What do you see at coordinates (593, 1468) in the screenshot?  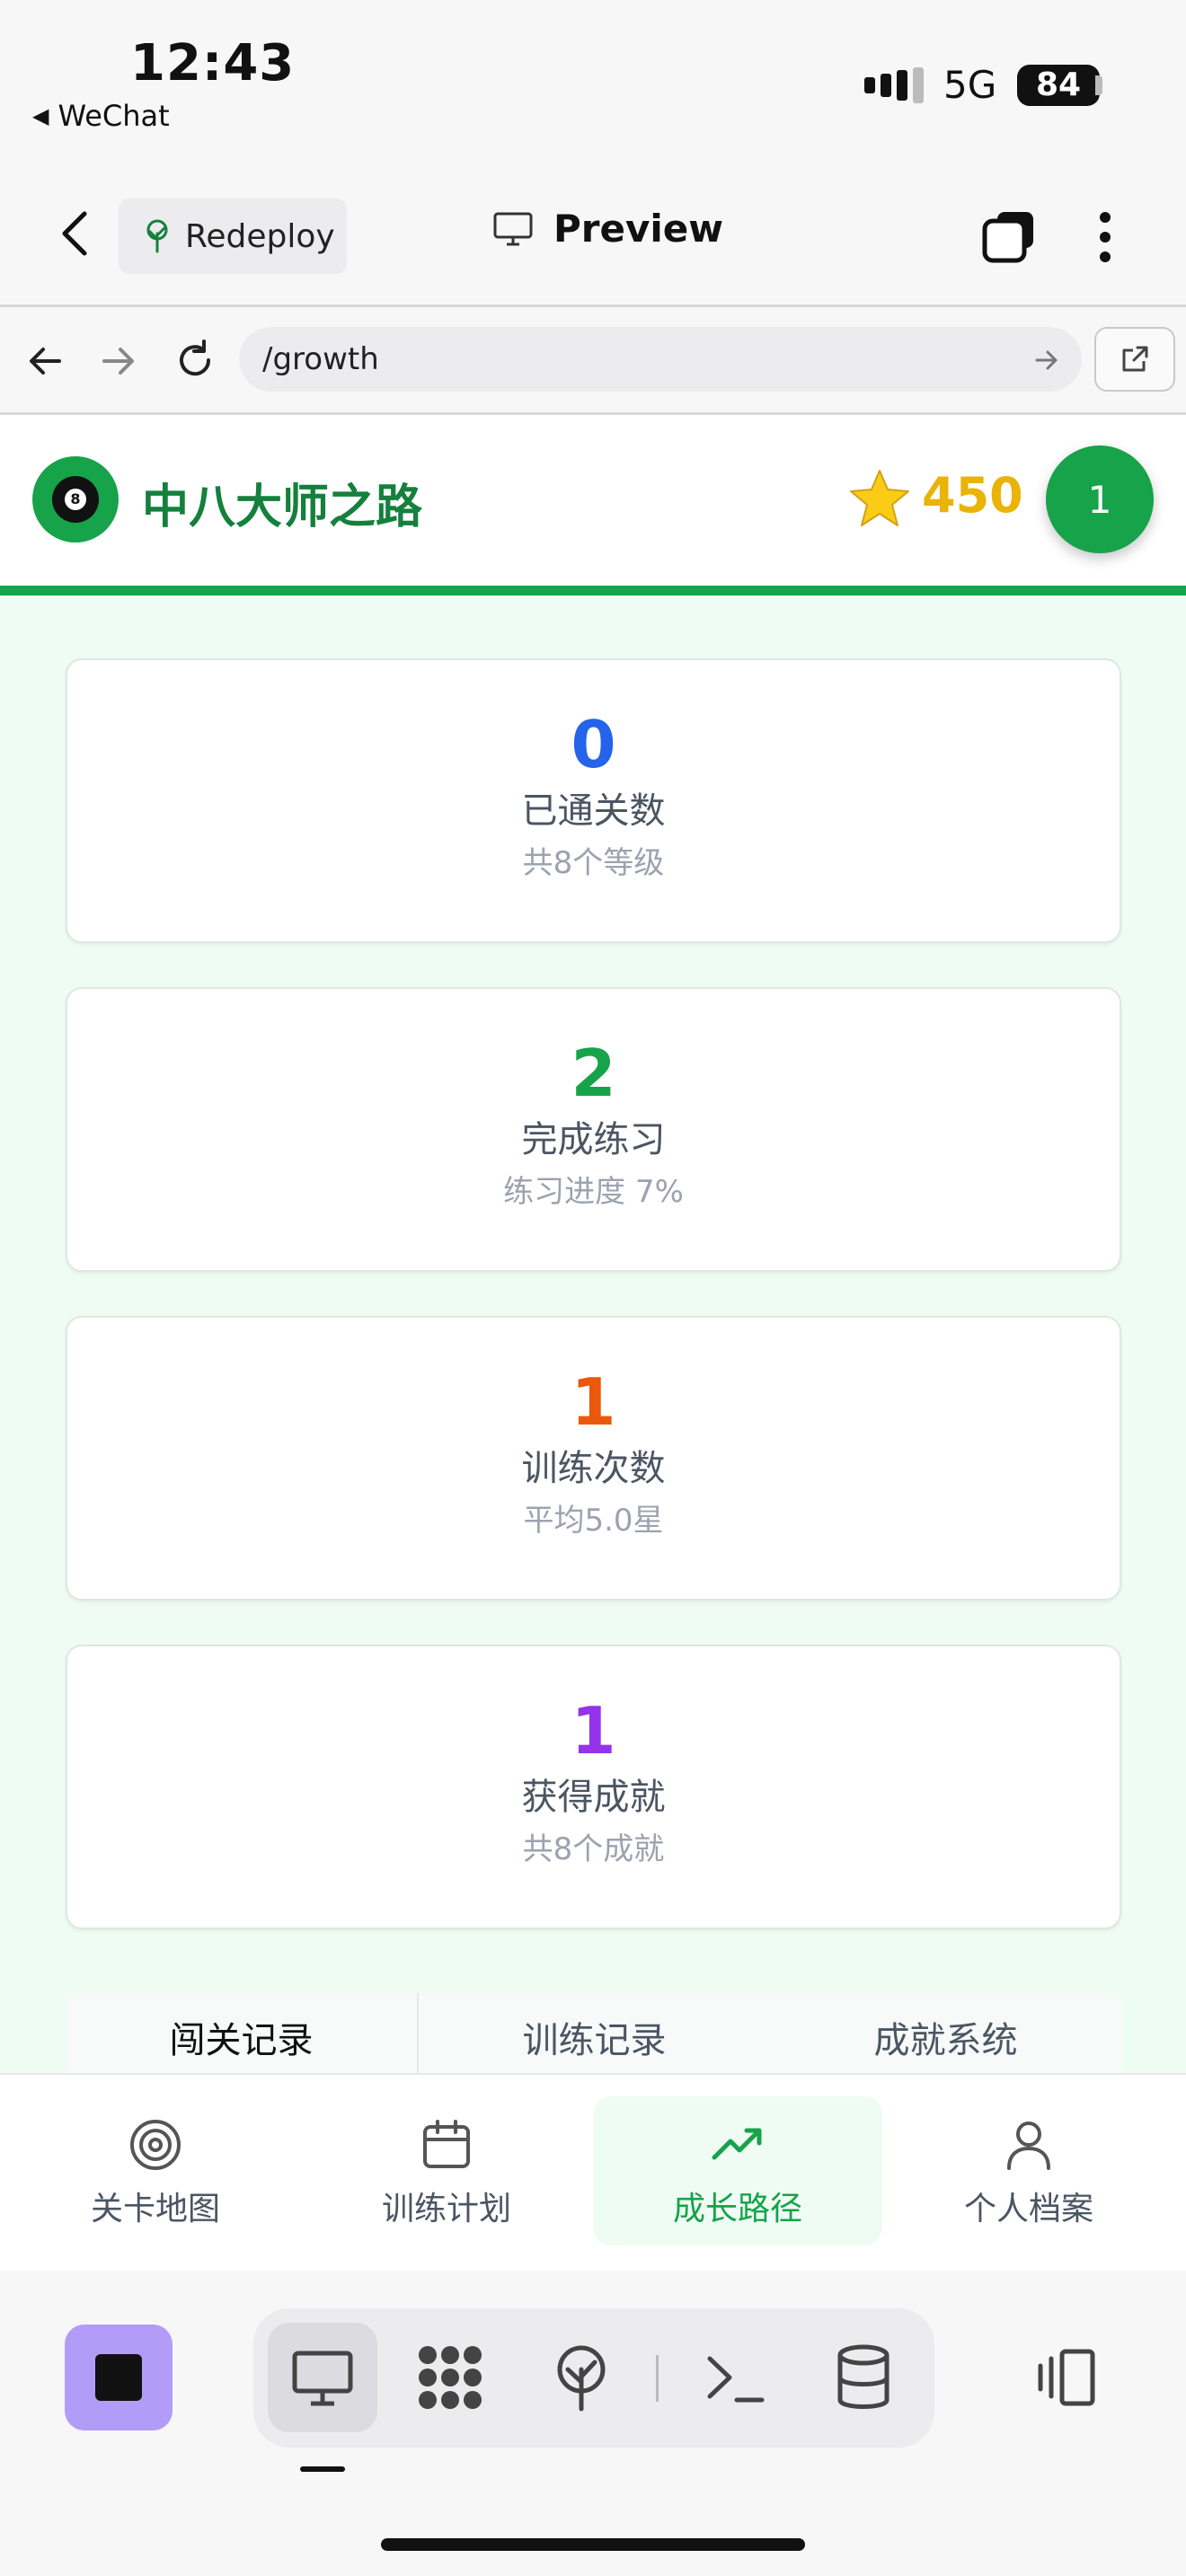 I see `stat-label: 训练次数` at bounding box center [593, 1468].